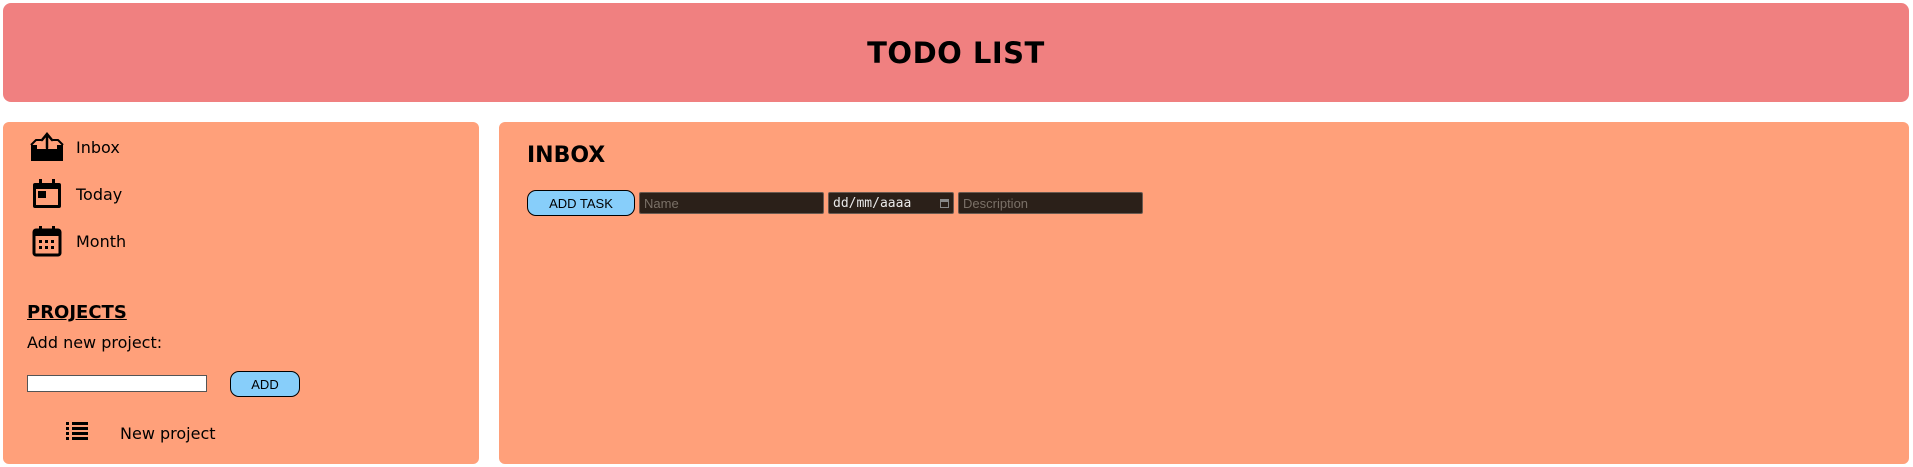 Image resolution: width=1913 pixels, height=467 pixels. I want to click on projects-heading: PROJECTS, so click(77, 312).